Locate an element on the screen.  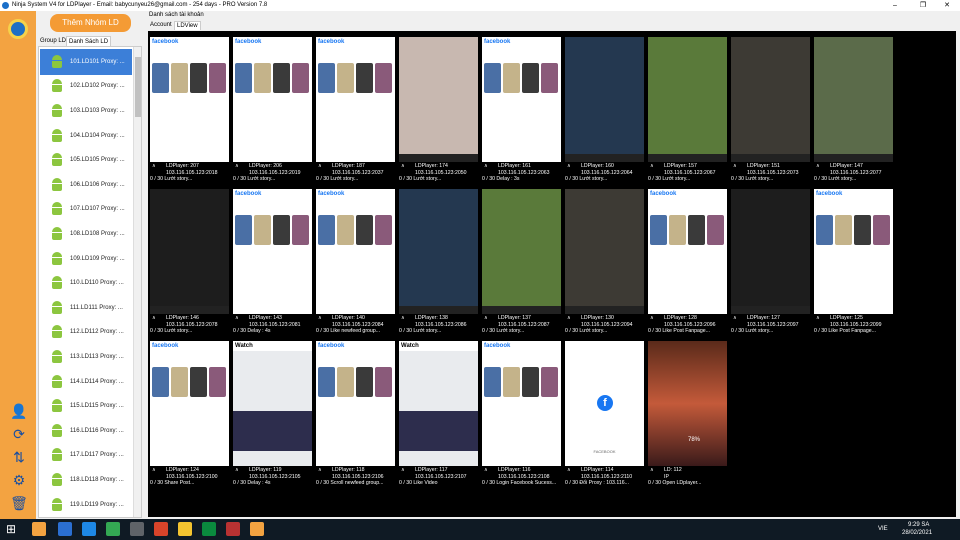
ldplayer-screen: 78% is located at coordinates (687, 403).